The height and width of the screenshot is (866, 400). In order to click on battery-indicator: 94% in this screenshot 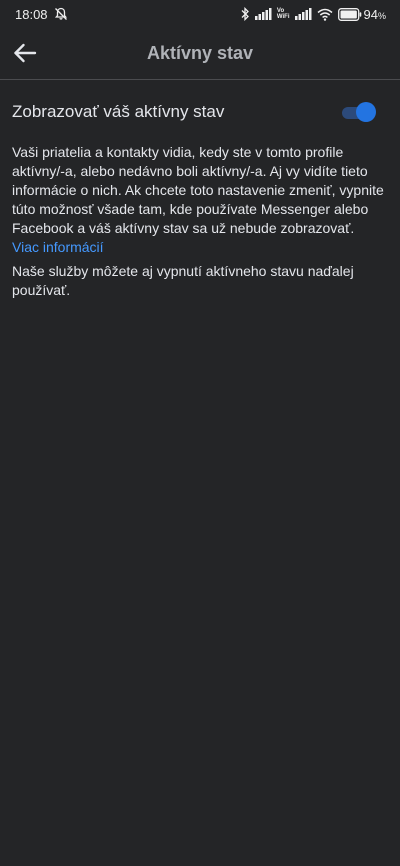, I will do `click(361, 14)`.